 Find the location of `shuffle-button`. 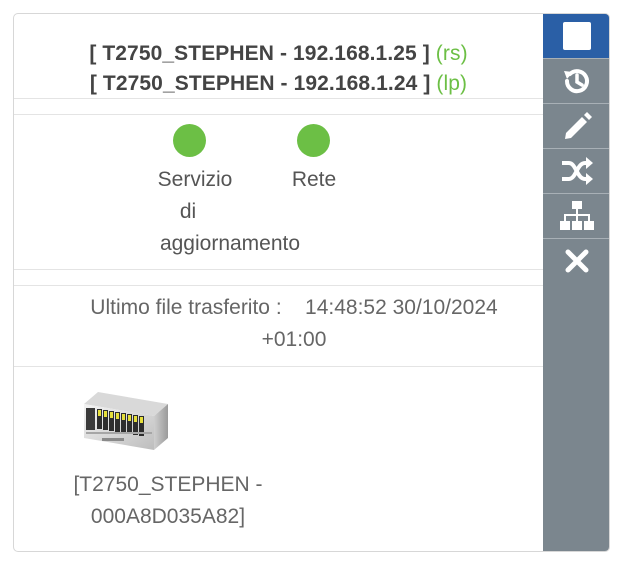

shuffle-button is located at coordinates (576, 170).